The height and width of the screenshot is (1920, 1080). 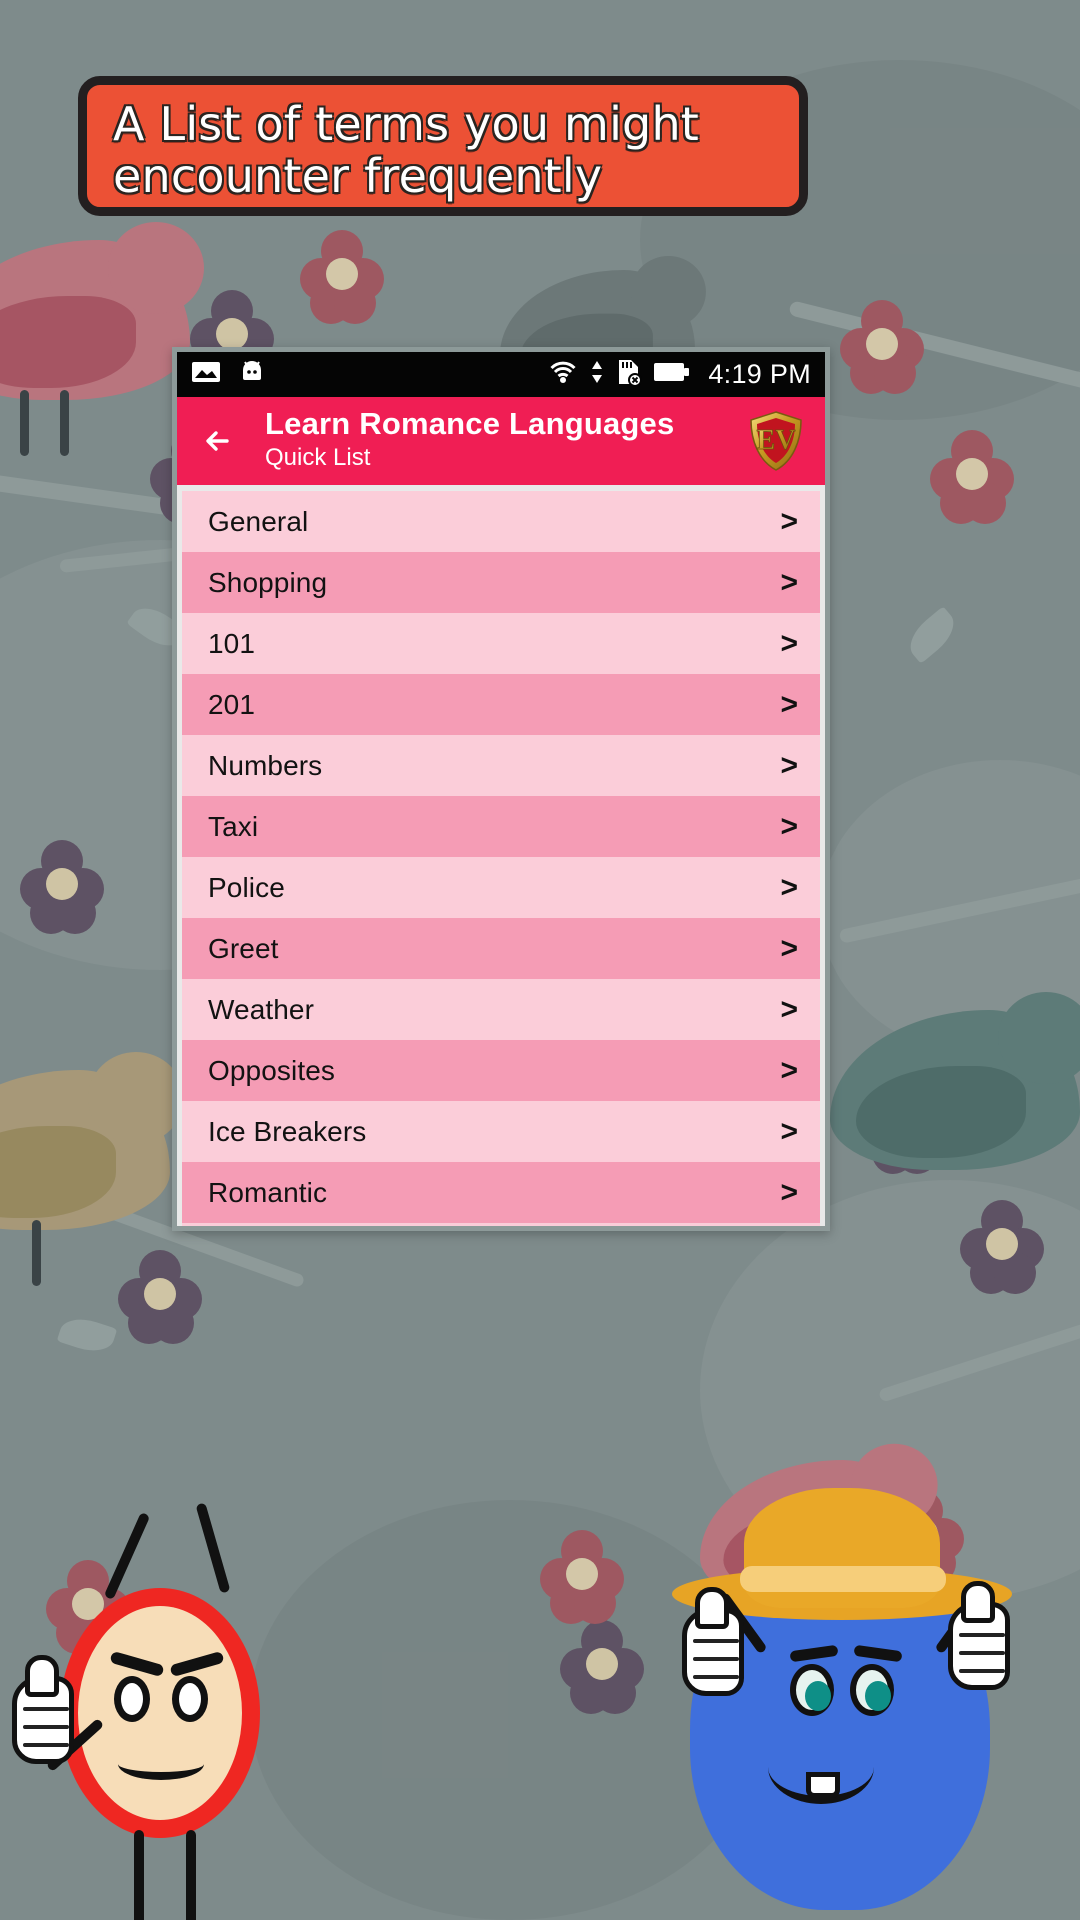 I want to click on ev-shield-logo: EV, so click(x=776, y=441).